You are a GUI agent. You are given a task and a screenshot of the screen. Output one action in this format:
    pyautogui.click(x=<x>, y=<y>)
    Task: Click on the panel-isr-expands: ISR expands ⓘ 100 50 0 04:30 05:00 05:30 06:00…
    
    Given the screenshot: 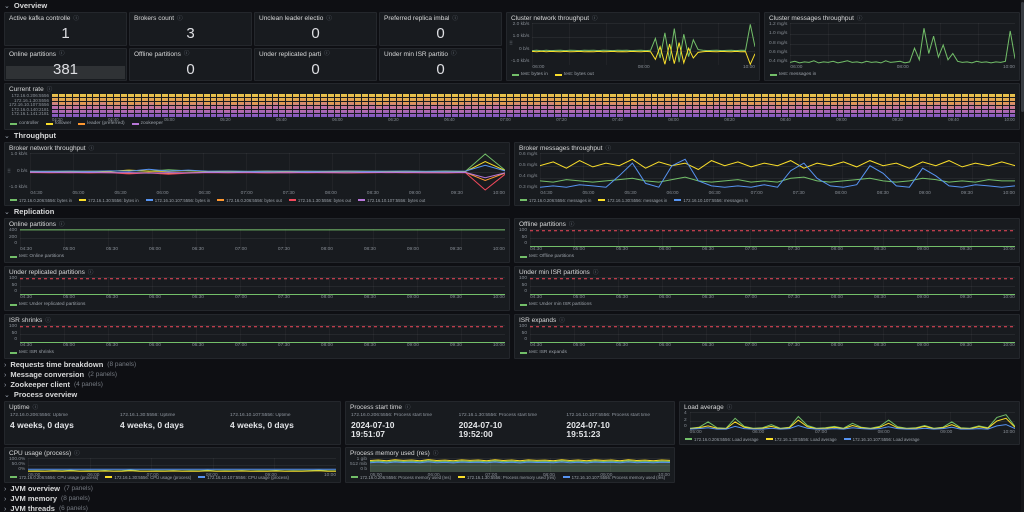 What is the action you would take?
    pyautogui.click(x=767, y=336)
    